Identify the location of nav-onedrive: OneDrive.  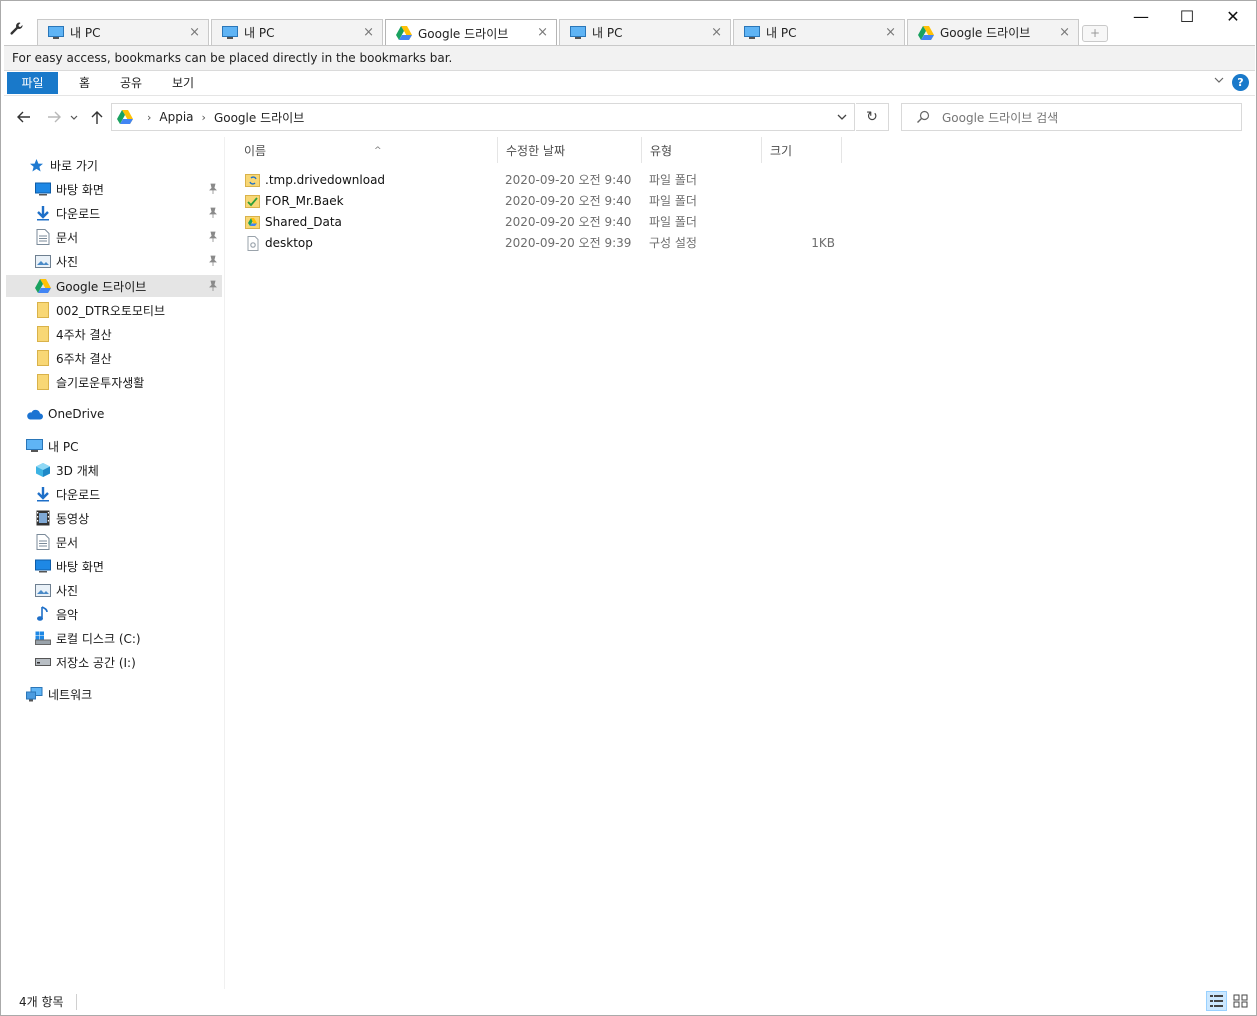
(123, 414).